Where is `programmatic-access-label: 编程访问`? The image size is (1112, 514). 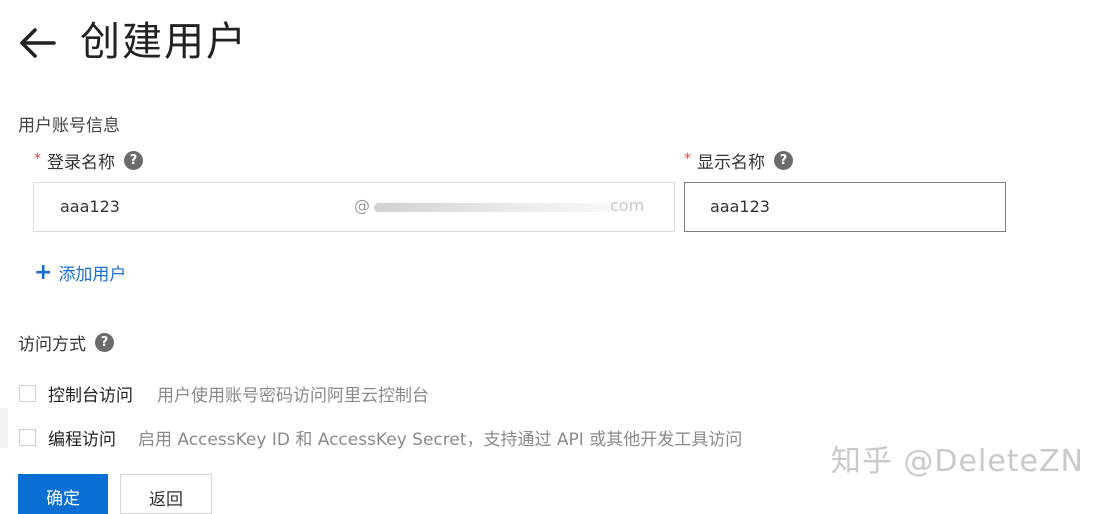 programmatic-access-label: 编程访问 is located at coordinates (82, 440).